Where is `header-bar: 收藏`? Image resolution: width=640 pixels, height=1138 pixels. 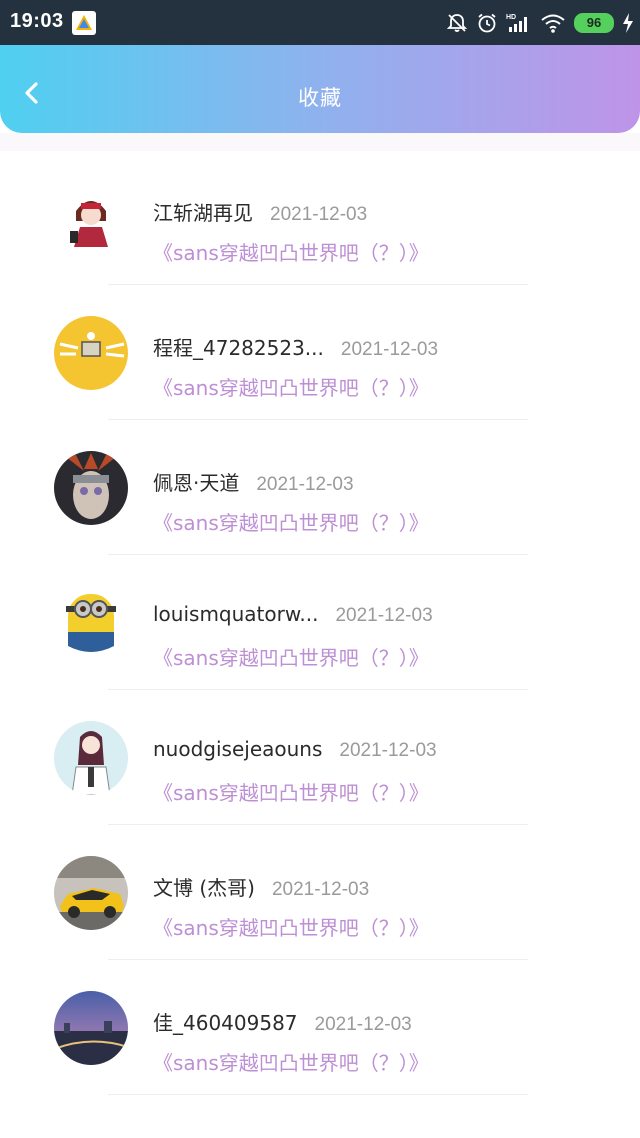 header-bar: 收藏 is located at coordinates (320, 89).